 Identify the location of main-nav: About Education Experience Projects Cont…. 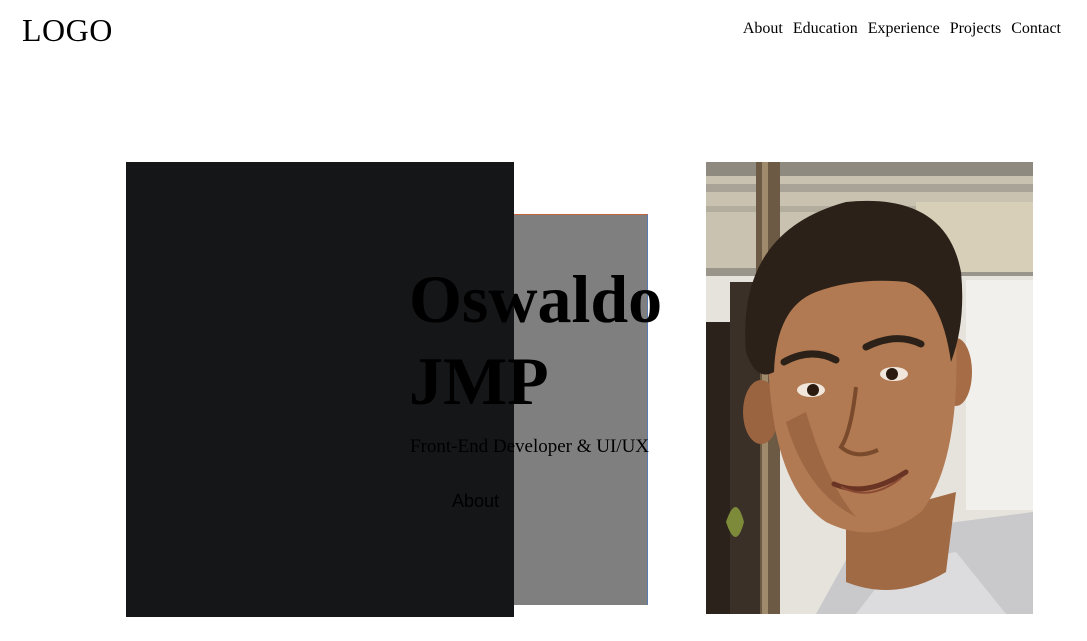
(902, 29).